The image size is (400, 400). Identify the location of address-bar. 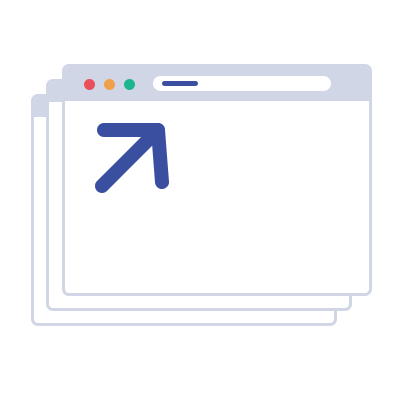
(242, 83).